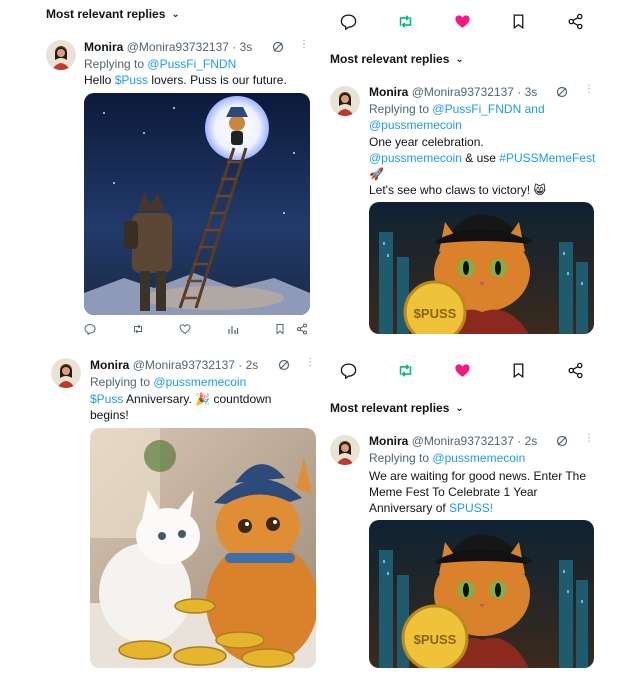 This screenshot has height=676, width=640. I want to click on bookmark-actions, so click(291, 329).